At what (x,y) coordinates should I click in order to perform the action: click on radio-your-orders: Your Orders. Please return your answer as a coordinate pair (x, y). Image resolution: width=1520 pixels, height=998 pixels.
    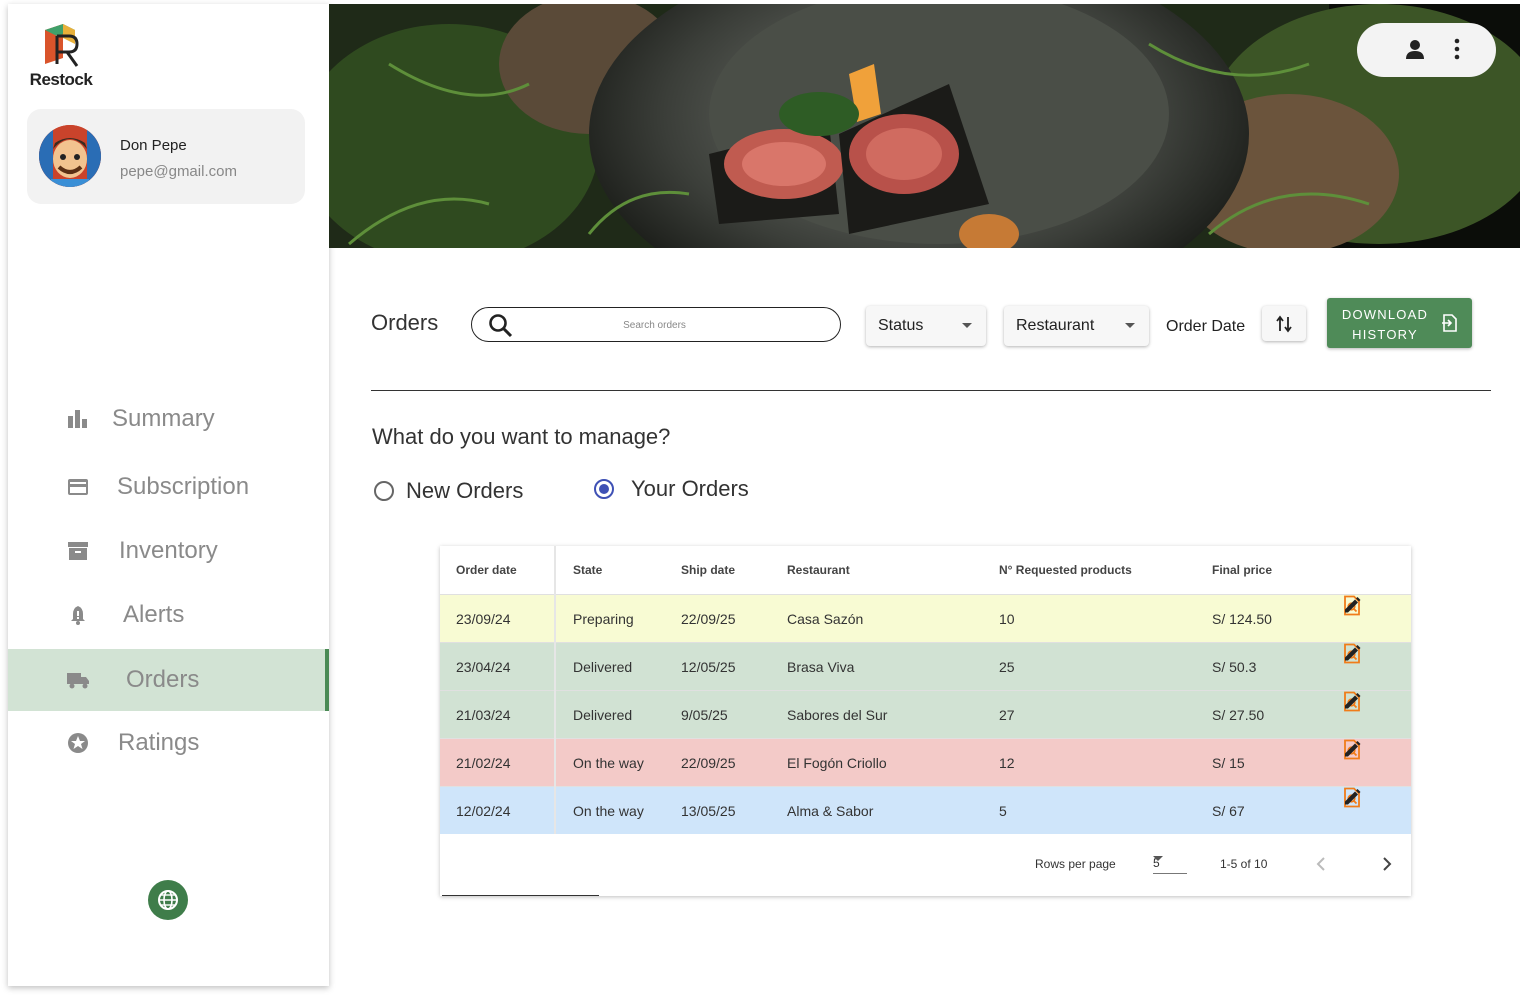
    Looking at the image, I should click on (671, 489).